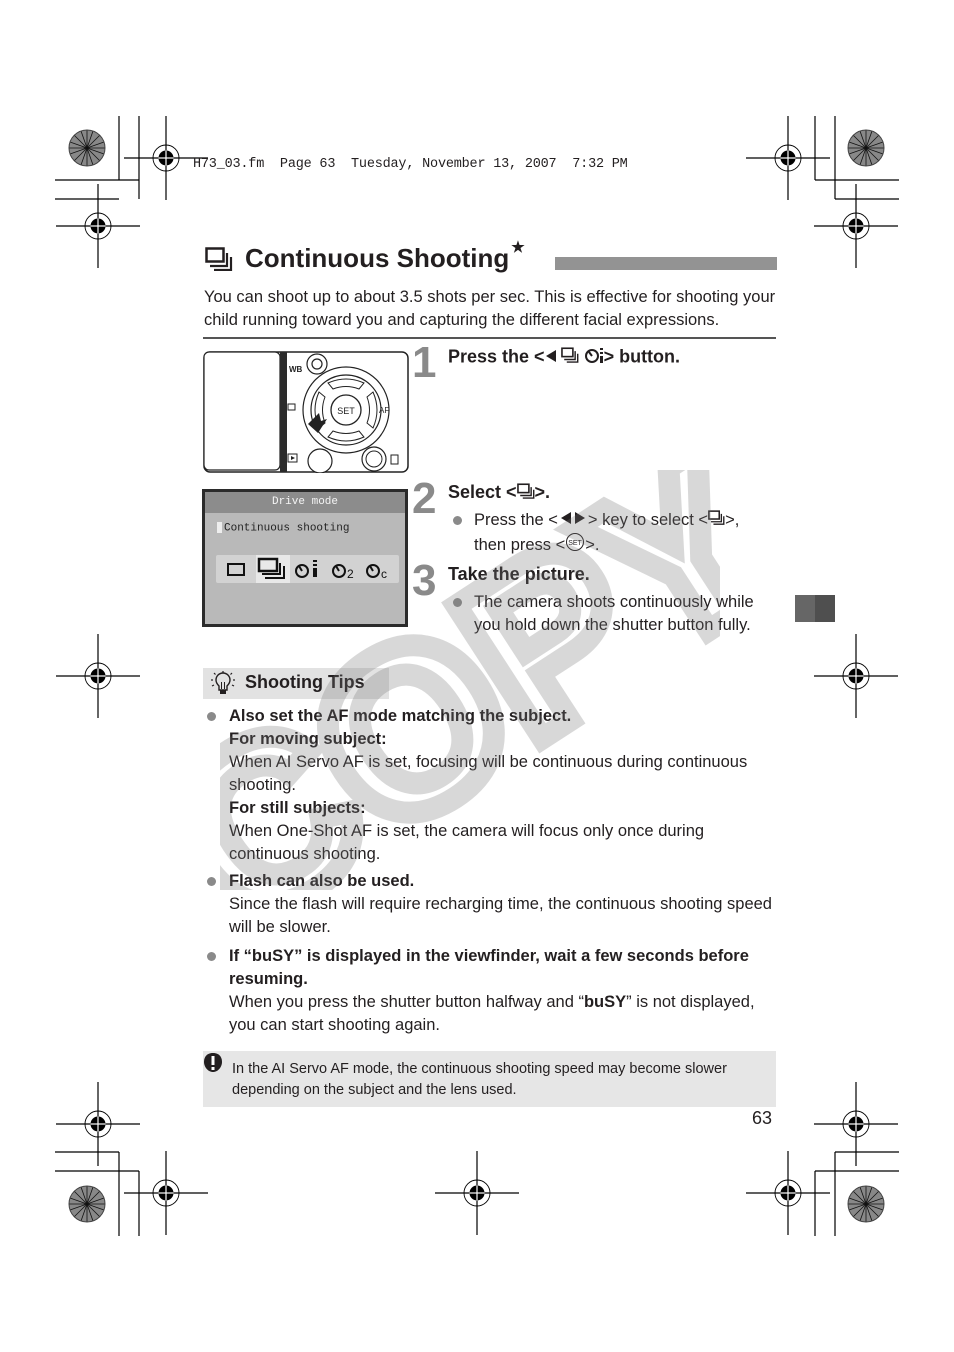  Describe the element at coordinates (518, 247) in the screenshot. I see `advanced-star-icon: ★` at that location.